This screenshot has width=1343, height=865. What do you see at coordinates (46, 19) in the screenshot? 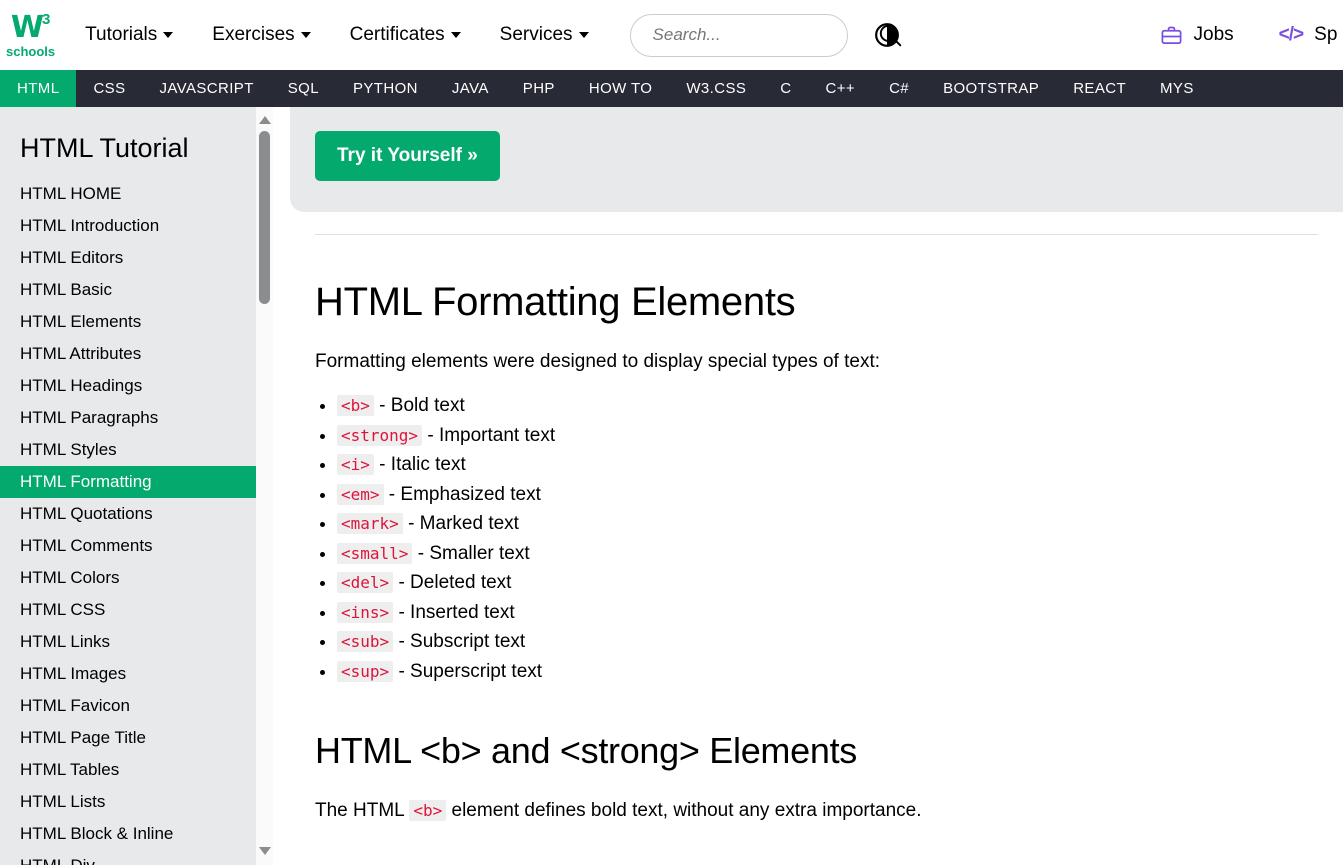
I see `logo-three-superscript: 3` at bounding box center [46, 19].